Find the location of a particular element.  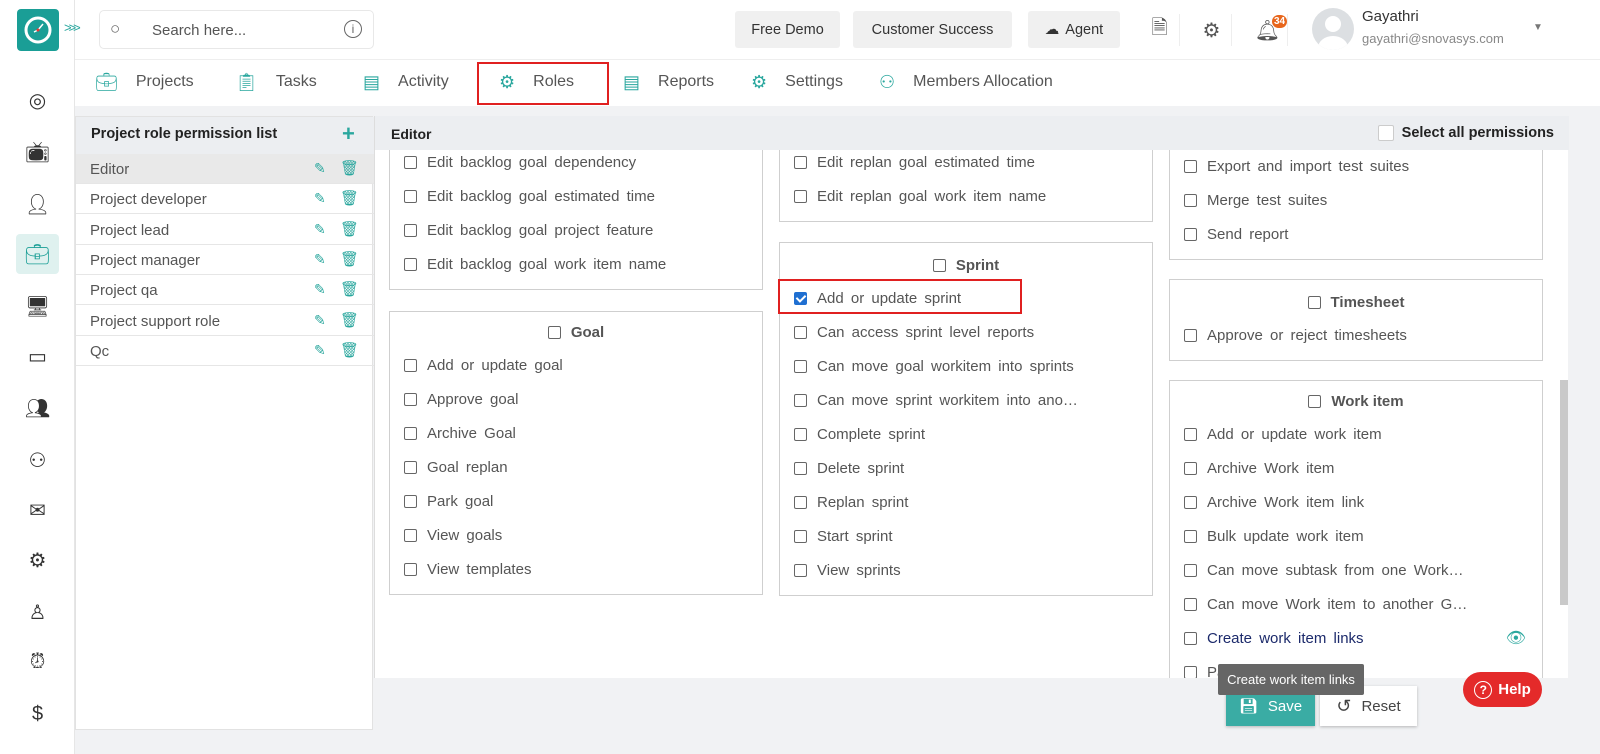

permission-item: Archive Work item link is located at coordinates (1356, 502).